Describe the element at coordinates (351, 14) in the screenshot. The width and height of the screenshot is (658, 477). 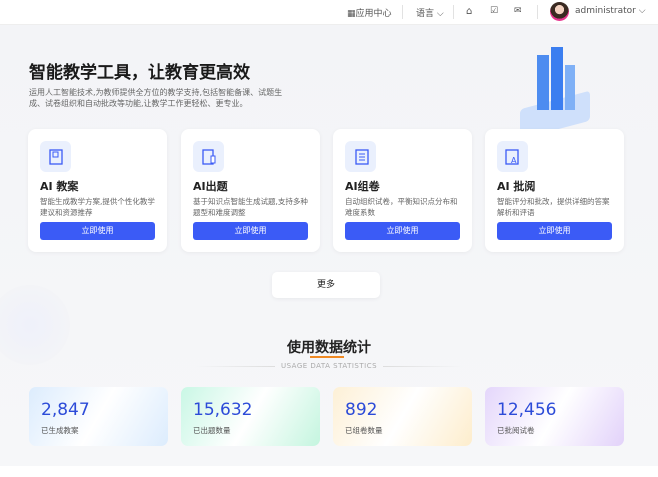
I see `grid-icon: ▦` at that location.